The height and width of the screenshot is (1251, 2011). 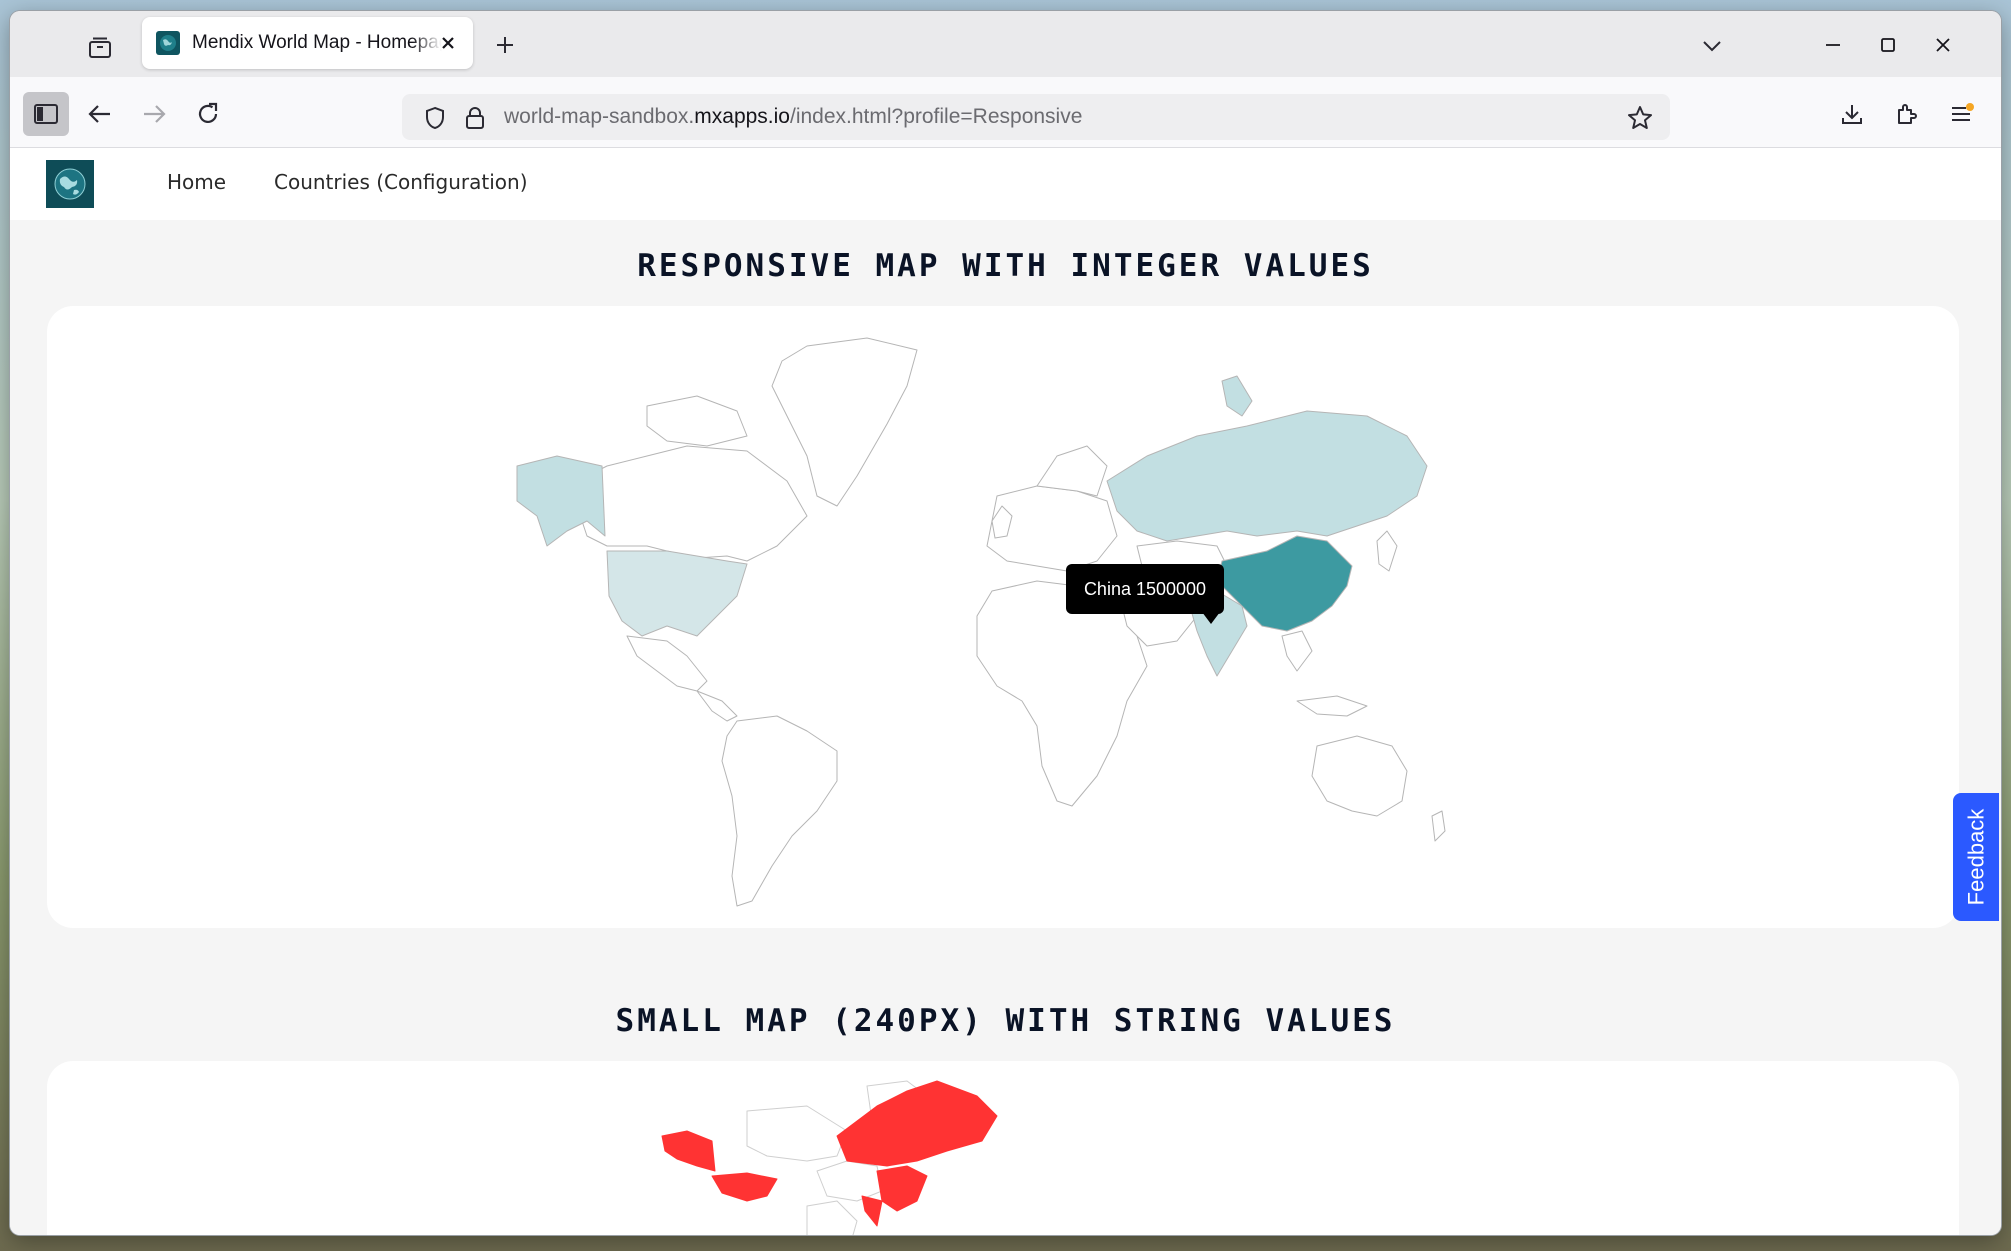 What do you see at coordinates (1332, 706) in the screenshot?
I see `indonesia` at bounding box center [1332, 706].